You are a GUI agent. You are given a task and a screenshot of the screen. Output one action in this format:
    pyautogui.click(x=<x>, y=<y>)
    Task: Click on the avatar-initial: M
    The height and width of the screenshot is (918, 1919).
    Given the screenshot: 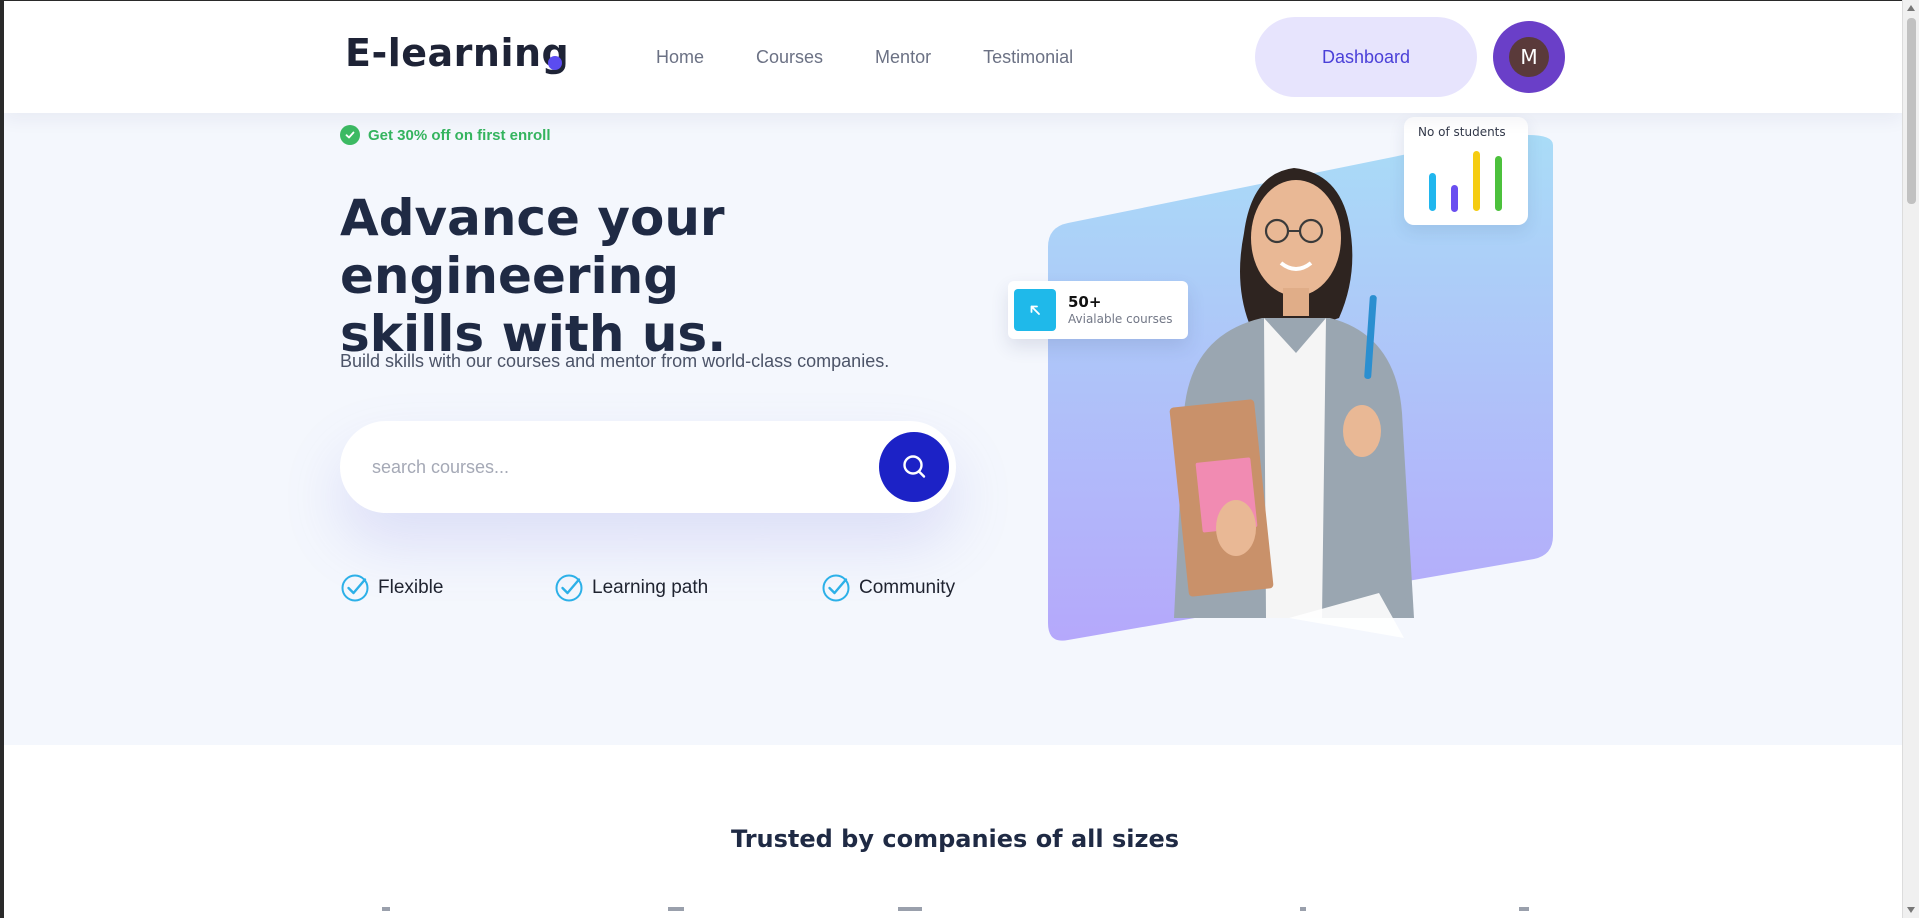 What is the action you would take?
    pyautogui.click(x=1529, y=57)
    